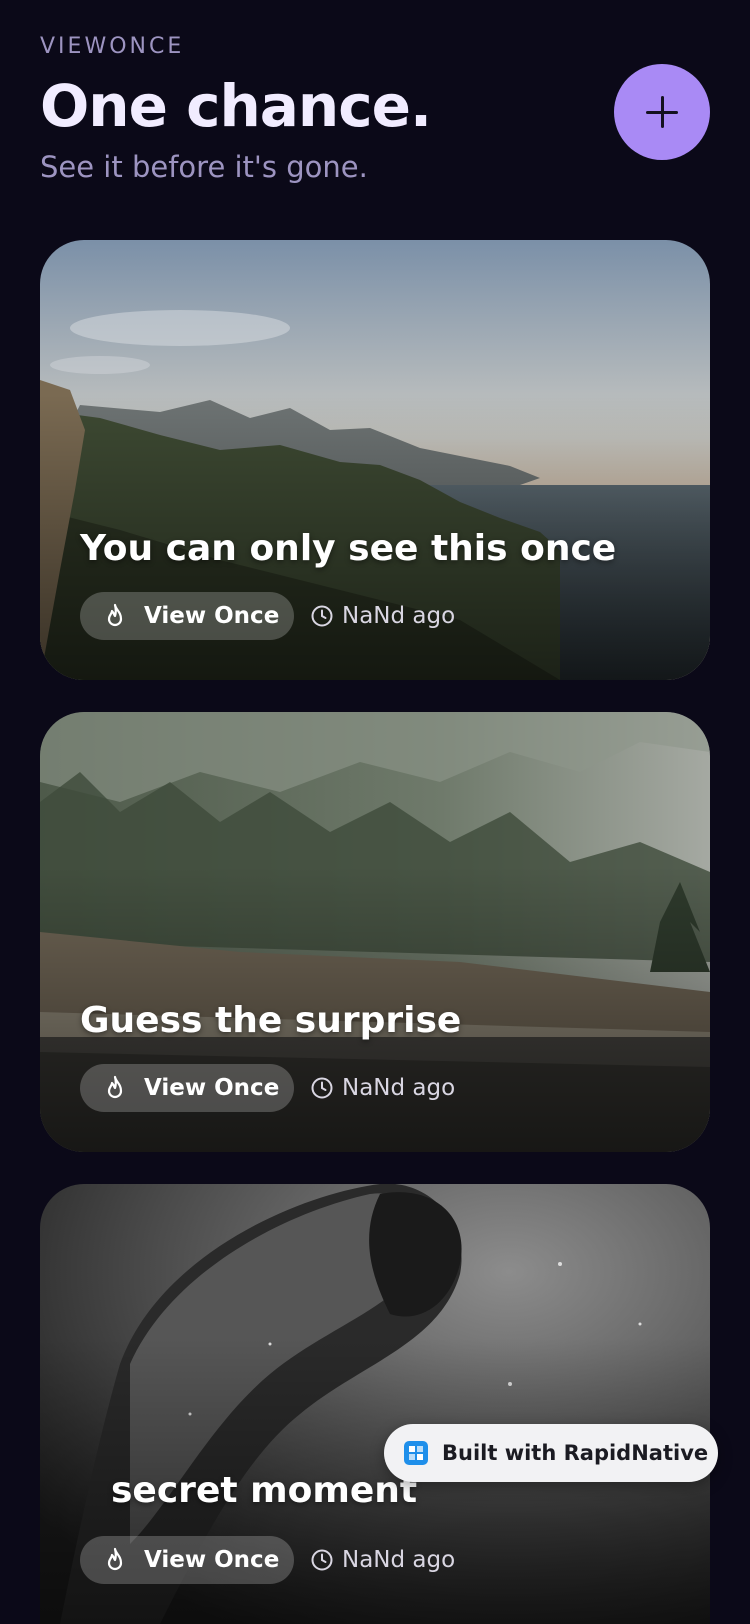  I want to click on card-title: Guess the surprise, so click(271, 1020).